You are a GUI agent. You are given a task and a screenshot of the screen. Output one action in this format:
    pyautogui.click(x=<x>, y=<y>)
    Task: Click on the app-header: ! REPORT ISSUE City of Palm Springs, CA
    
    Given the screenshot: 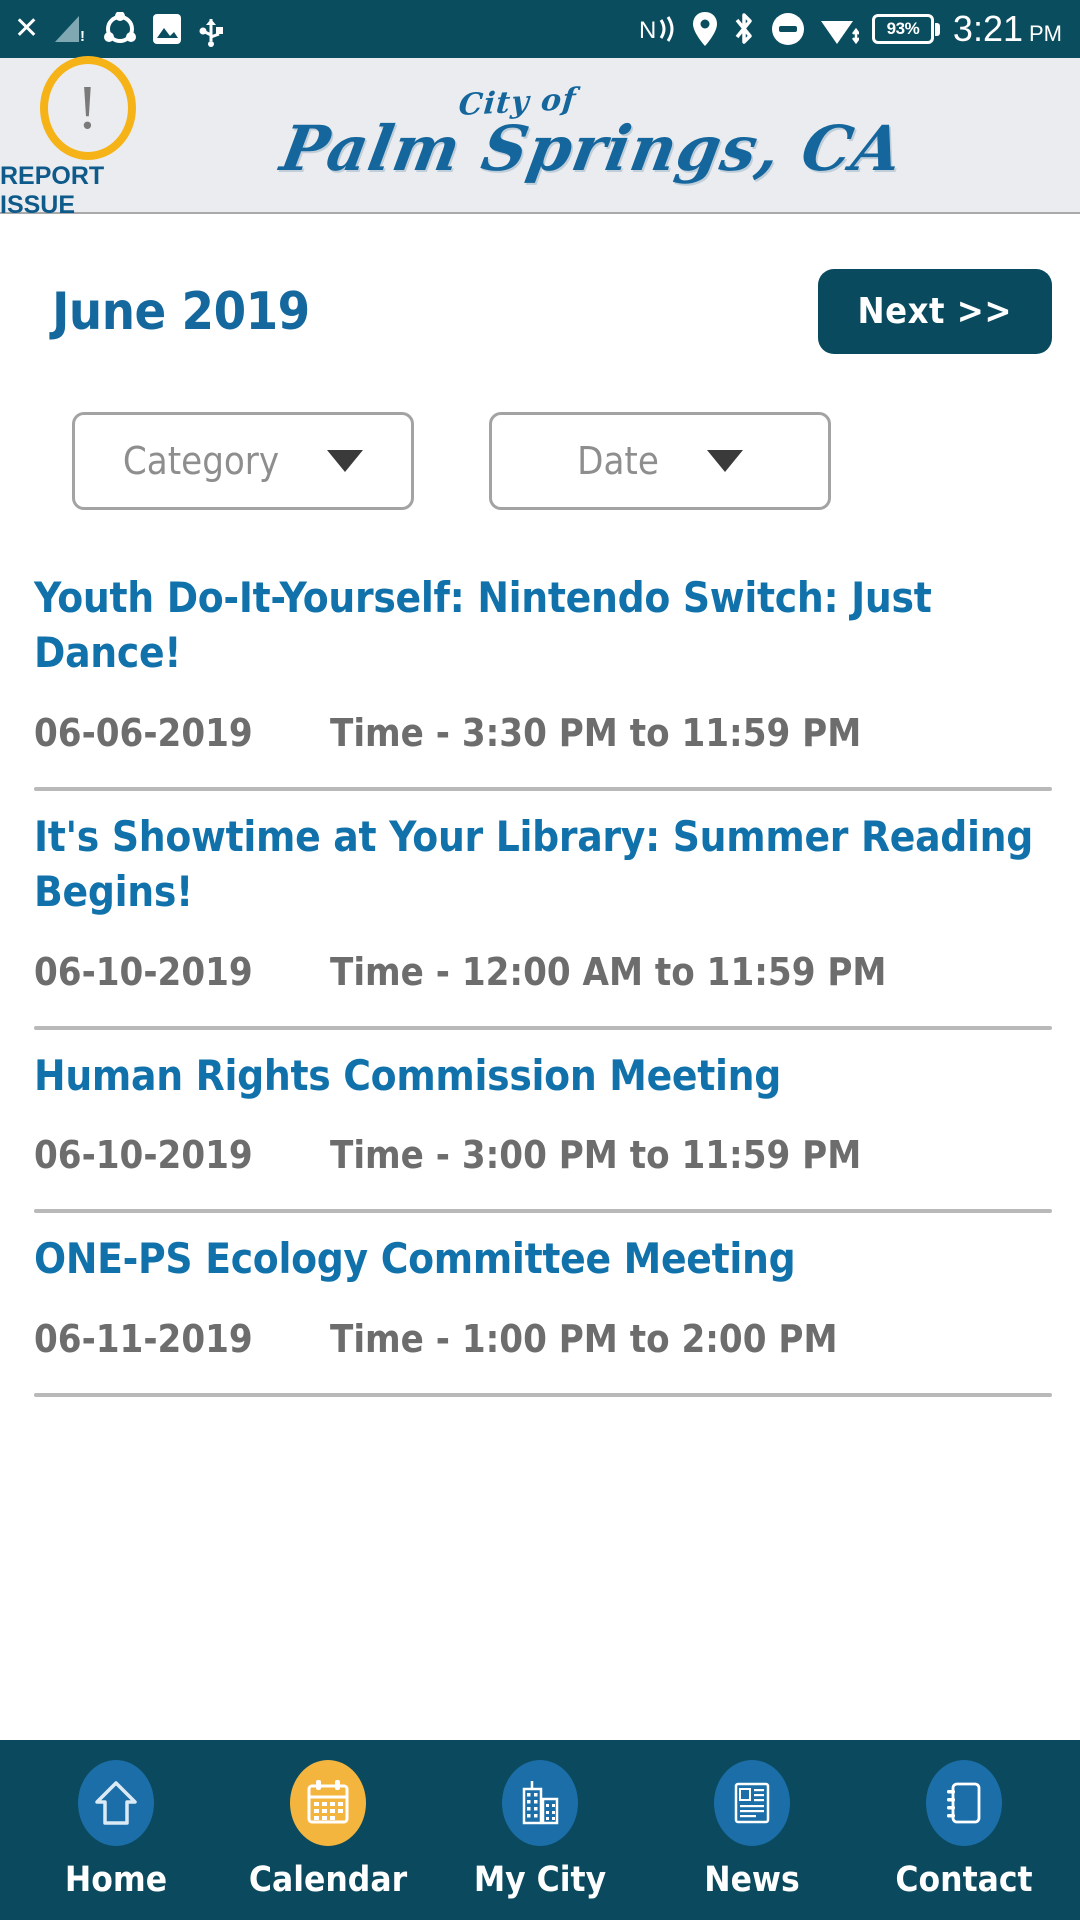 What is the action you would take?
    pyautogui.click(x=540, y=137)
    